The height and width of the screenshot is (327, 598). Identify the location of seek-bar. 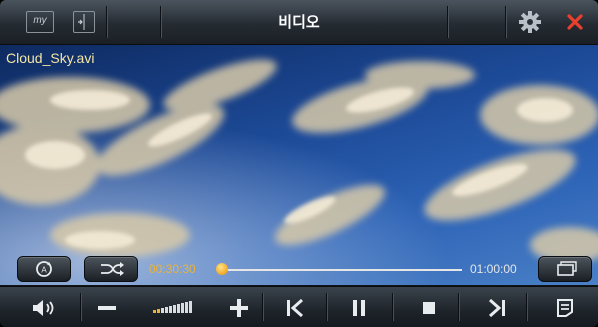
(342, 270).